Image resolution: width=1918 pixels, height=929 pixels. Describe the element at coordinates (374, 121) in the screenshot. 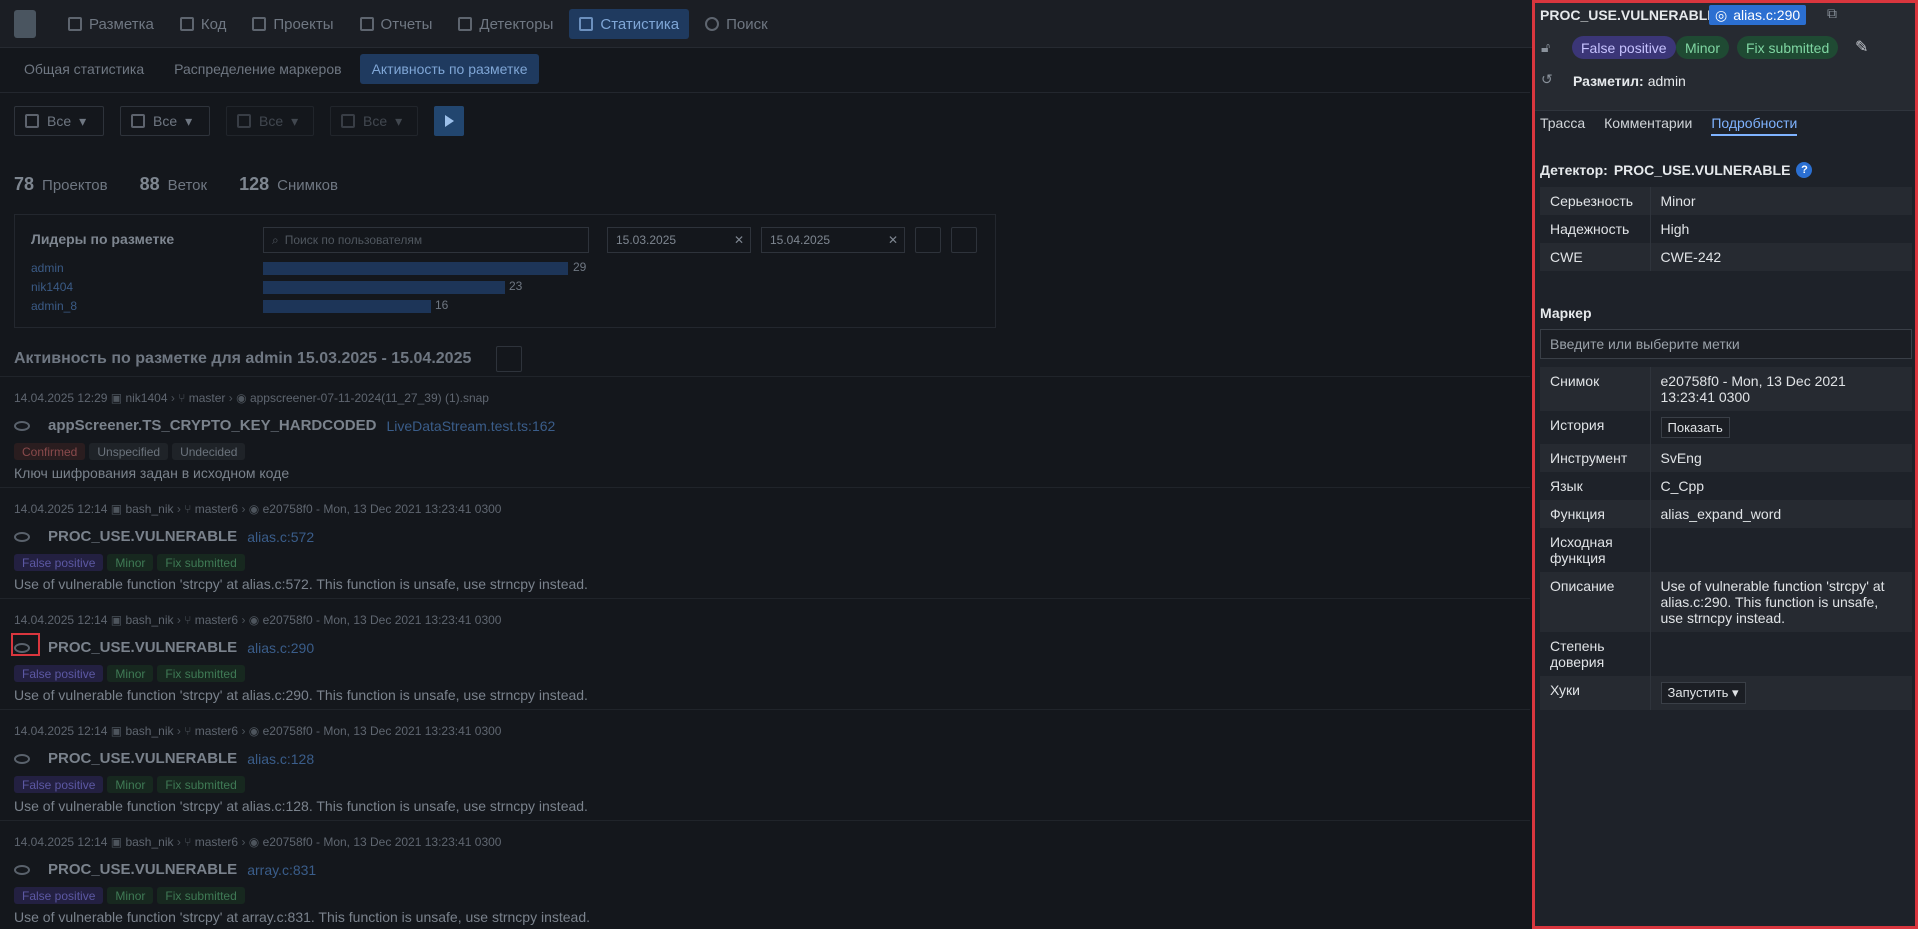

I see `snapshot-filter: Все ▾` at that location.